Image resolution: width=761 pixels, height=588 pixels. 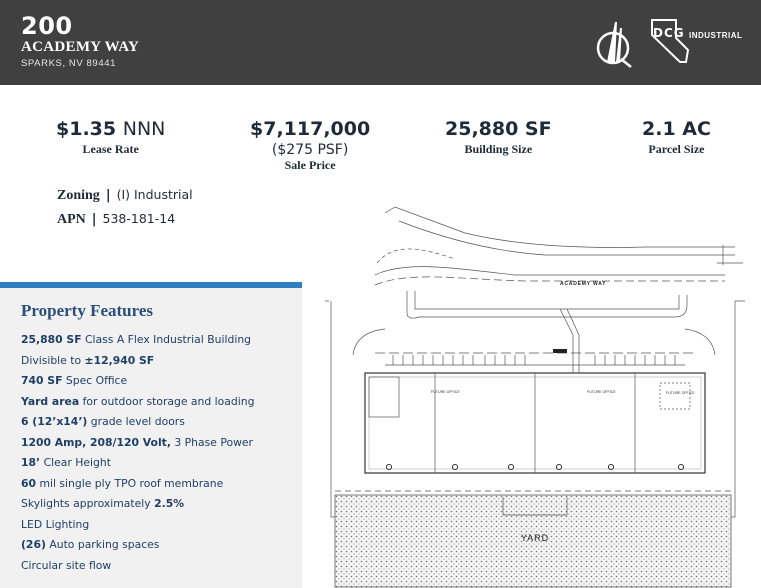 I want to click on zoning-value: (I) Industrial, so click(x=154, y=194).